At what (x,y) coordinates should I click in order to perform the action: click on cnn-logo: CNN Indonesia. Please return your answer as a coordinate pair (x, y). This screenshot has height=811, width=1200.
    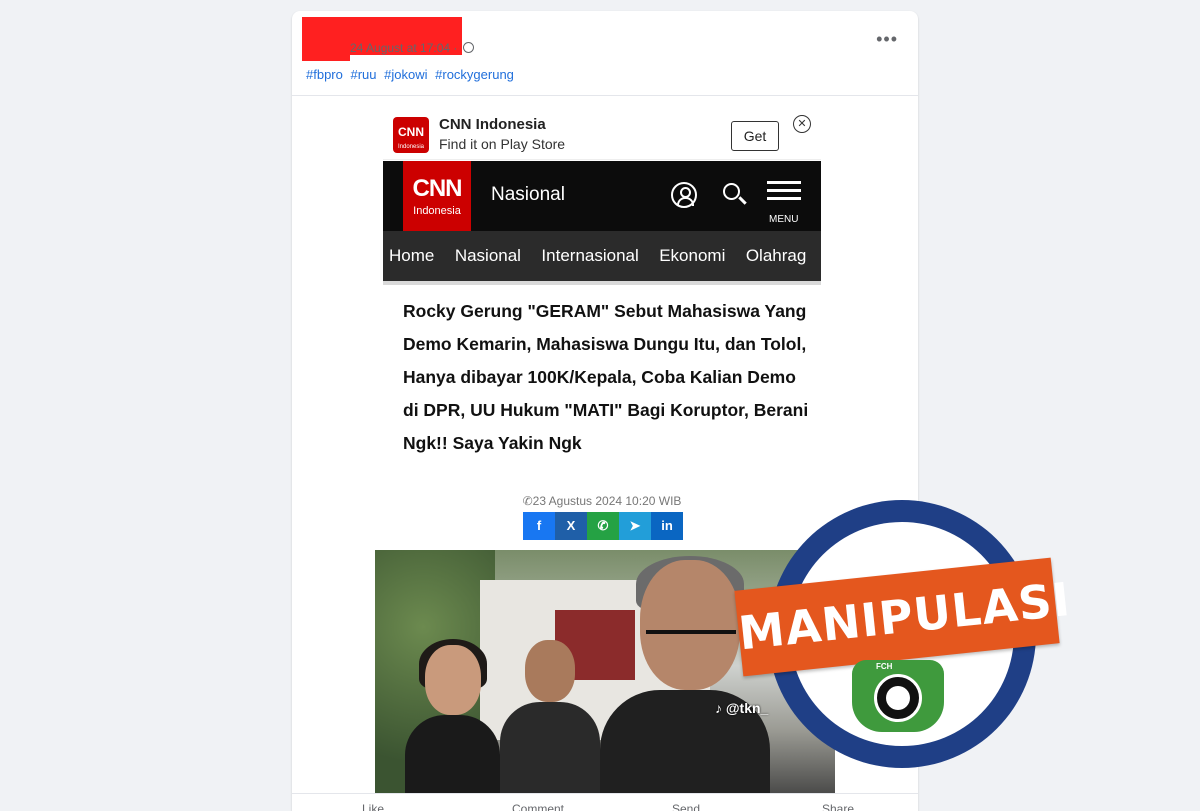
    Looking at the image, I should click on (437, 196).